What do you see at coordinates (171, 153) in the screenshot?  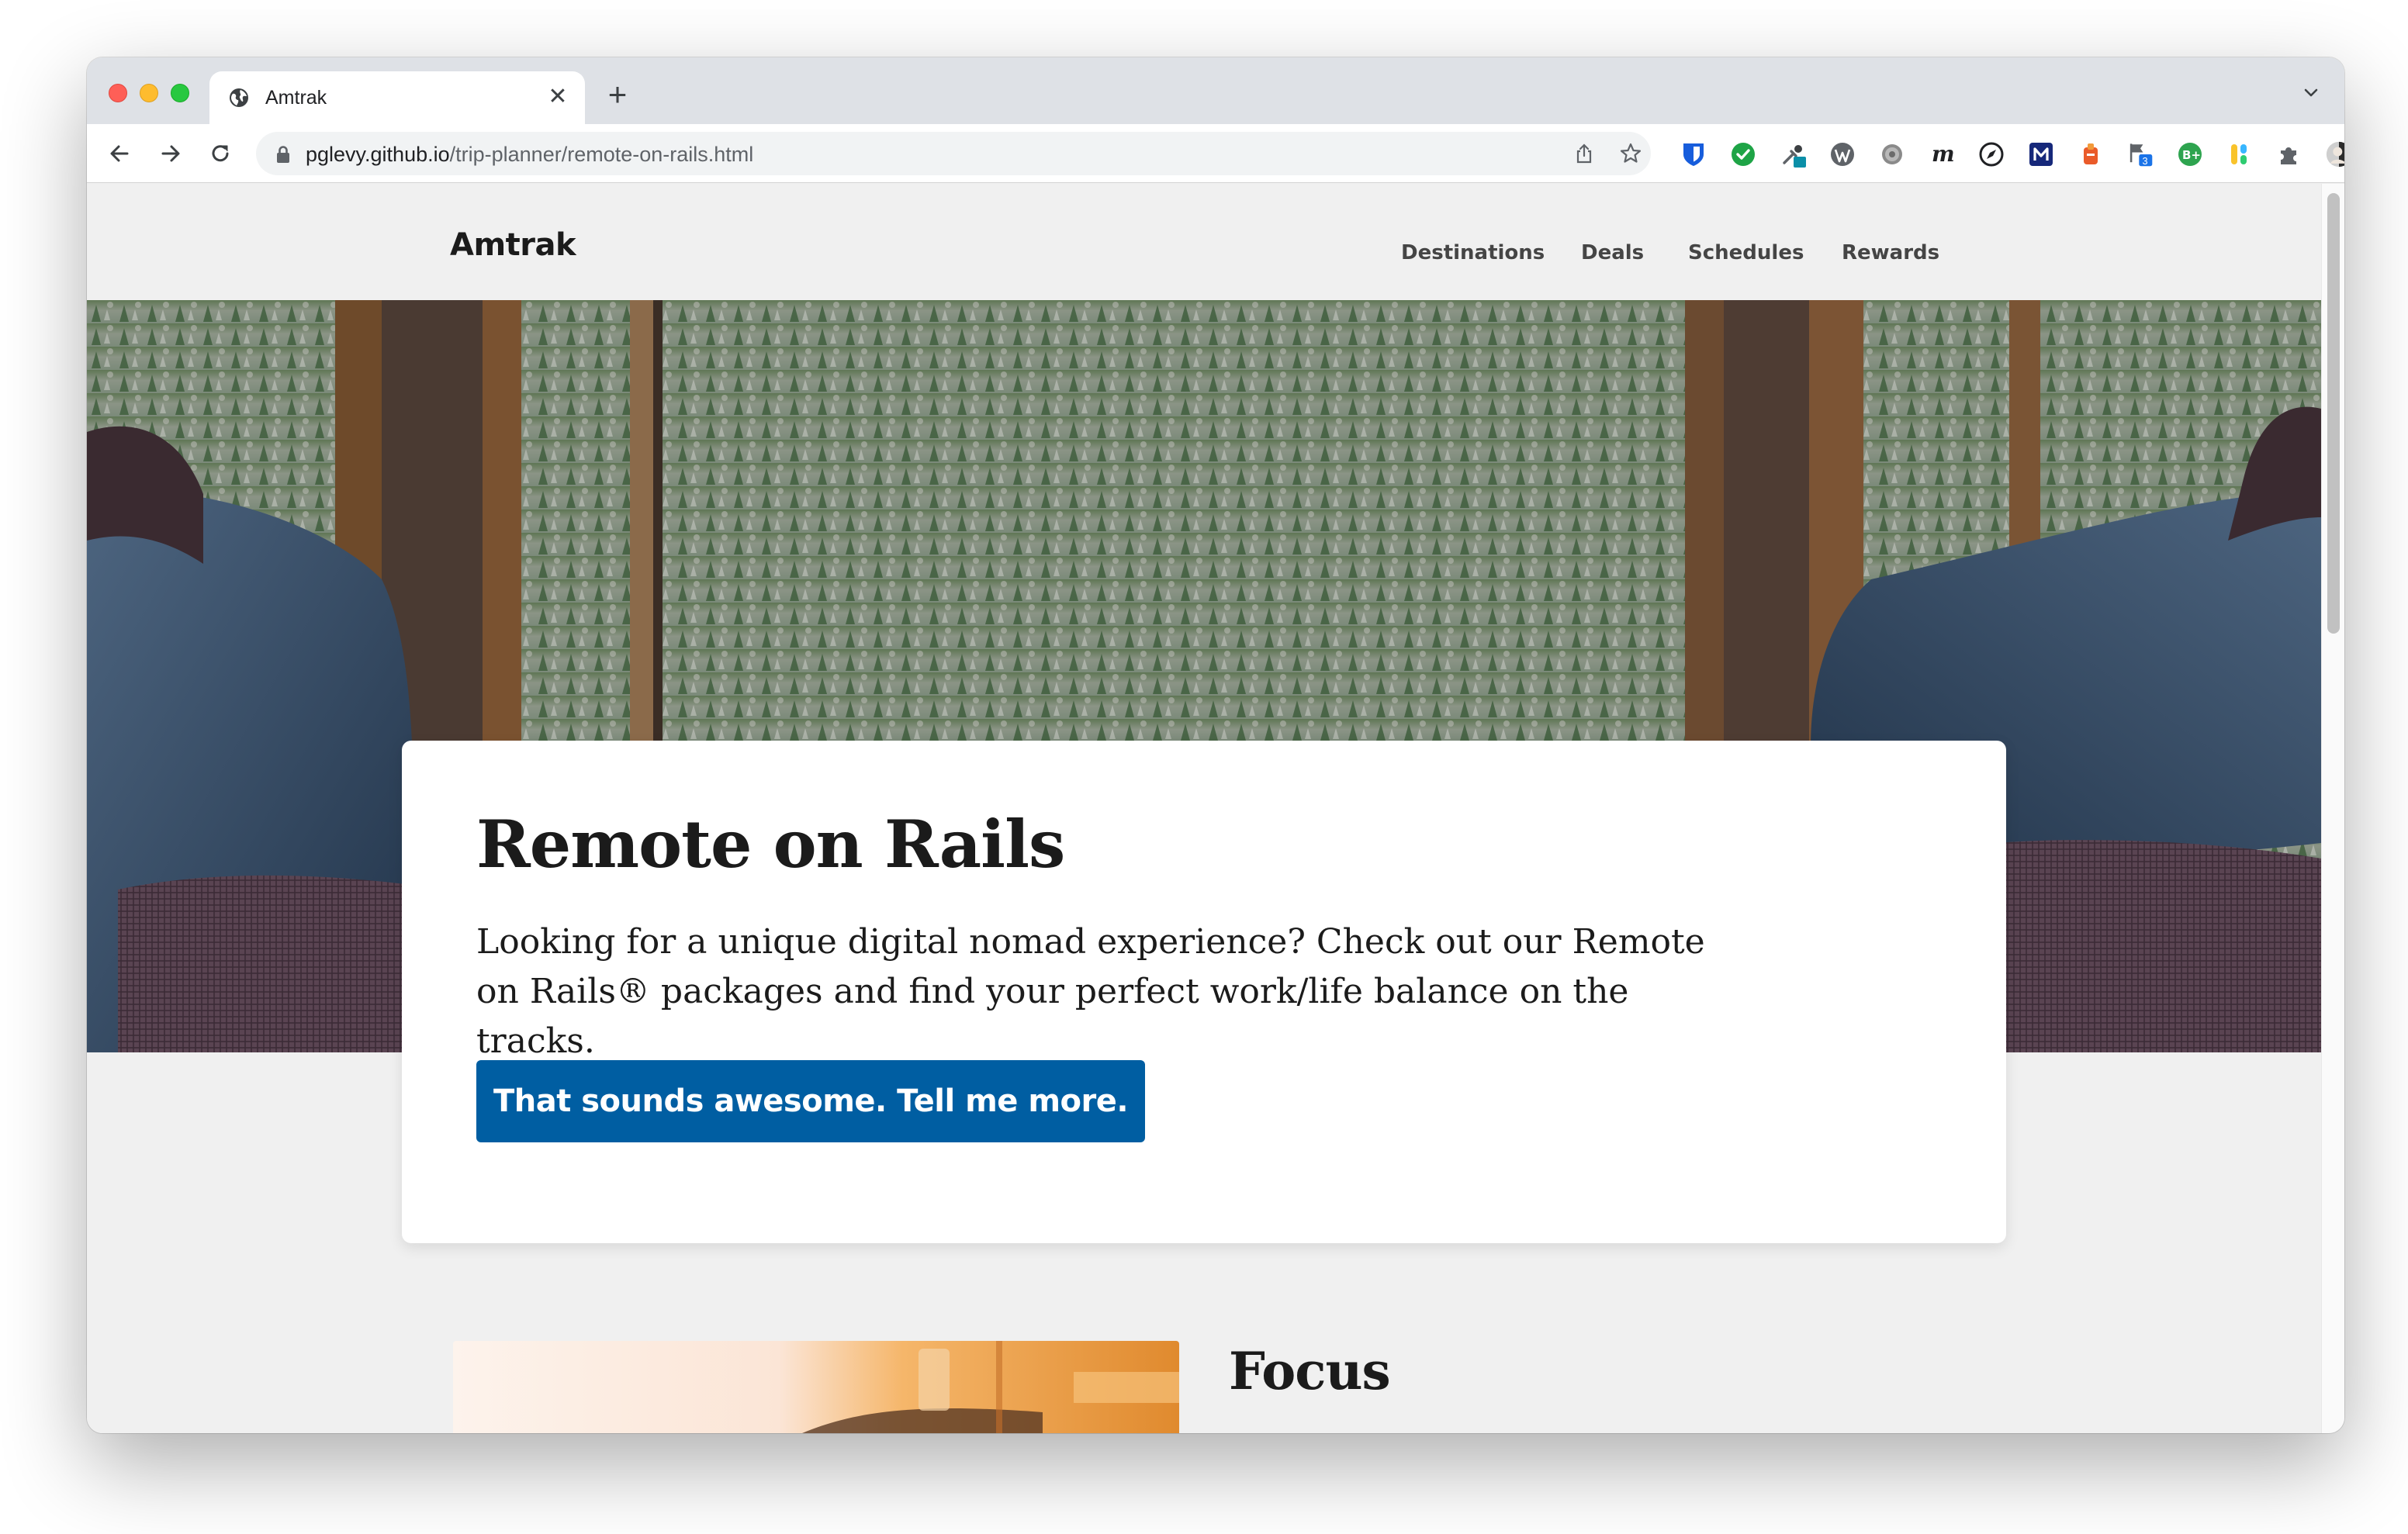 I see `forward-icon` at bounding box center [171, 153].